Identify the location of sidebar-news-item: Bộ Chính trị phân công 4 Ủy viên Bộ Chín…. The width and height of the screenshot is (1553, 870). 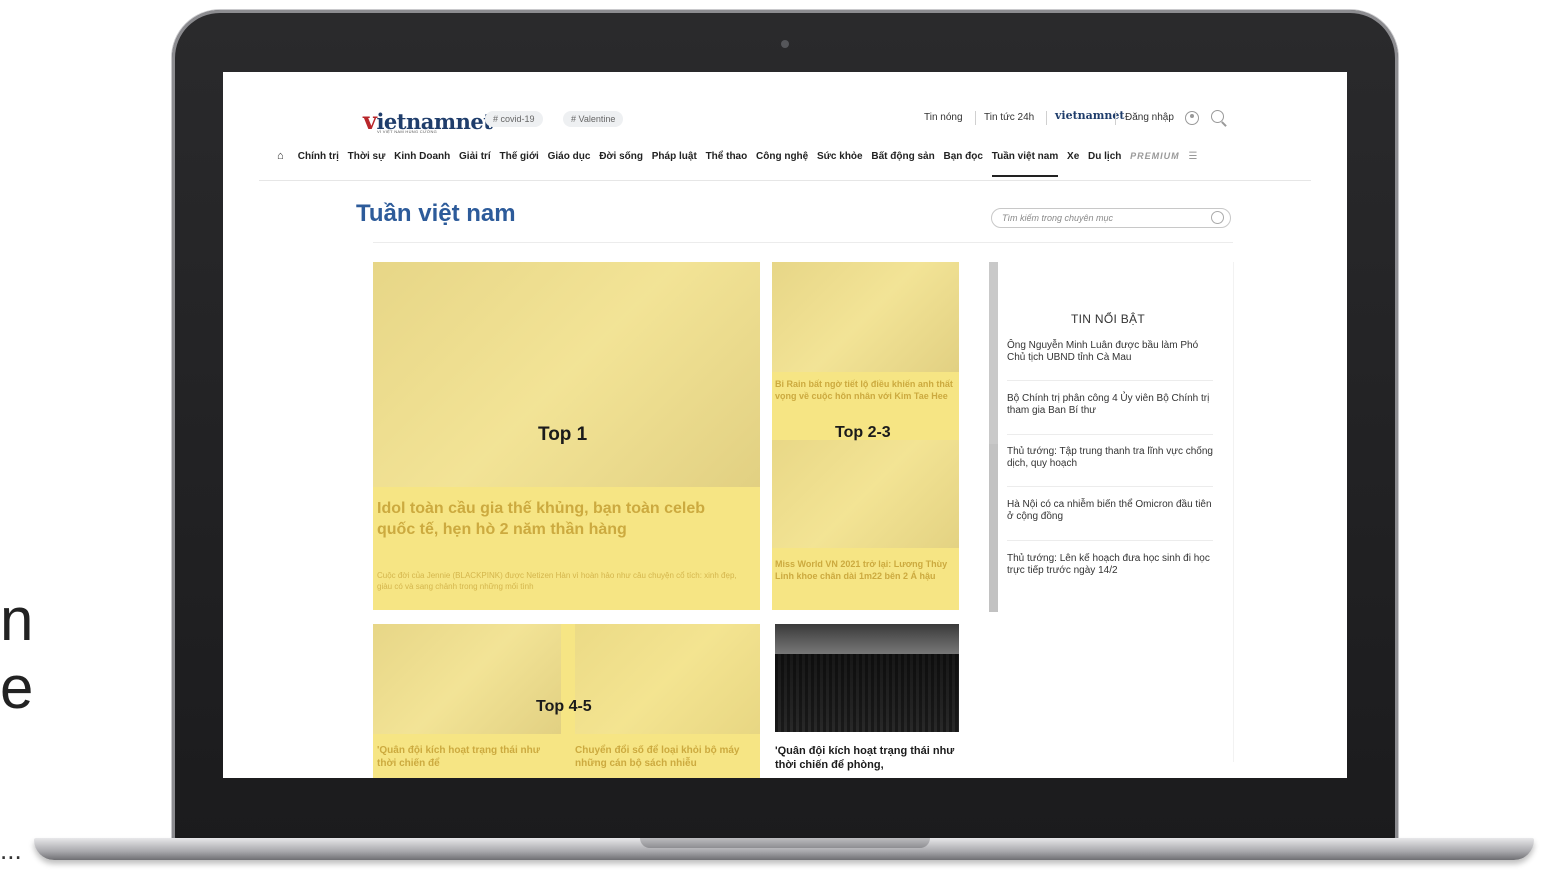
(1110, 405).